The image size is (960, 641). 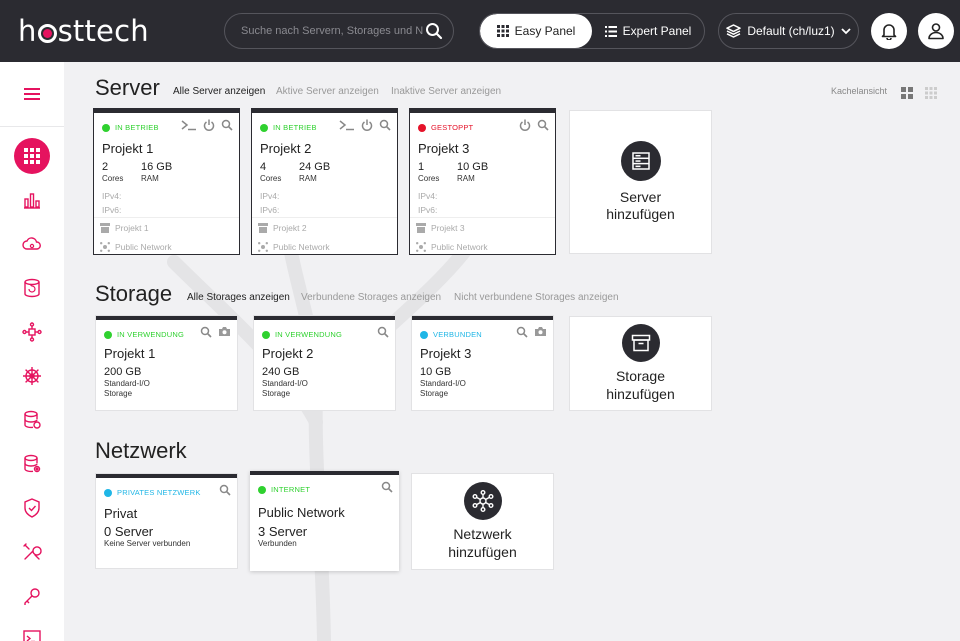 What do you see at coordinates (263, 228) in the screenshot?
I see `storage-box-icon` at bounding box center [263, 228].